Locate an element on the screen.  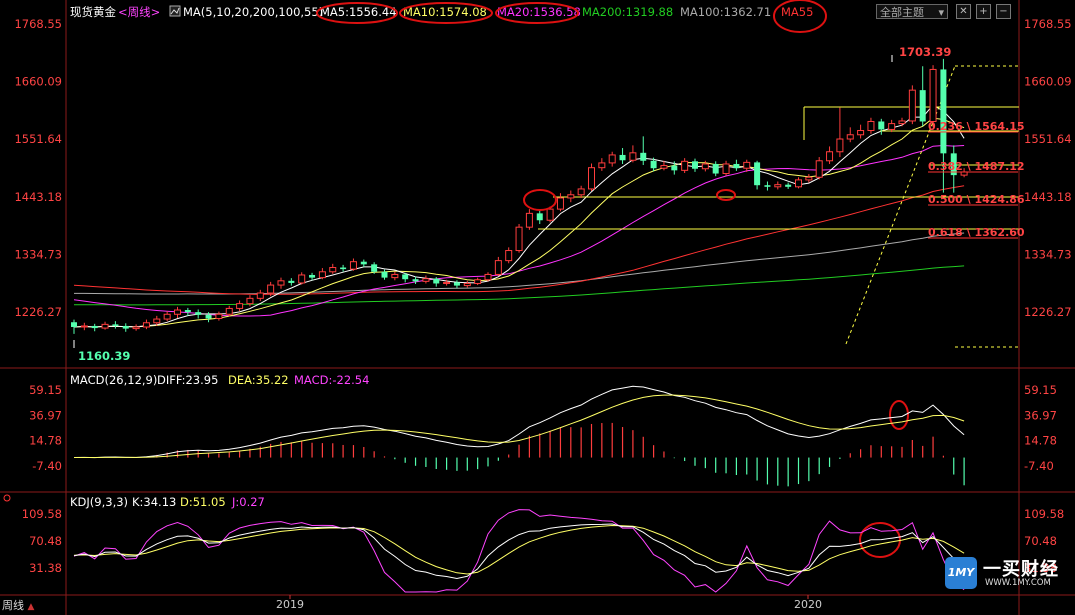
price-tick-right: 1551.64 is located at coordinates (1048, 139).